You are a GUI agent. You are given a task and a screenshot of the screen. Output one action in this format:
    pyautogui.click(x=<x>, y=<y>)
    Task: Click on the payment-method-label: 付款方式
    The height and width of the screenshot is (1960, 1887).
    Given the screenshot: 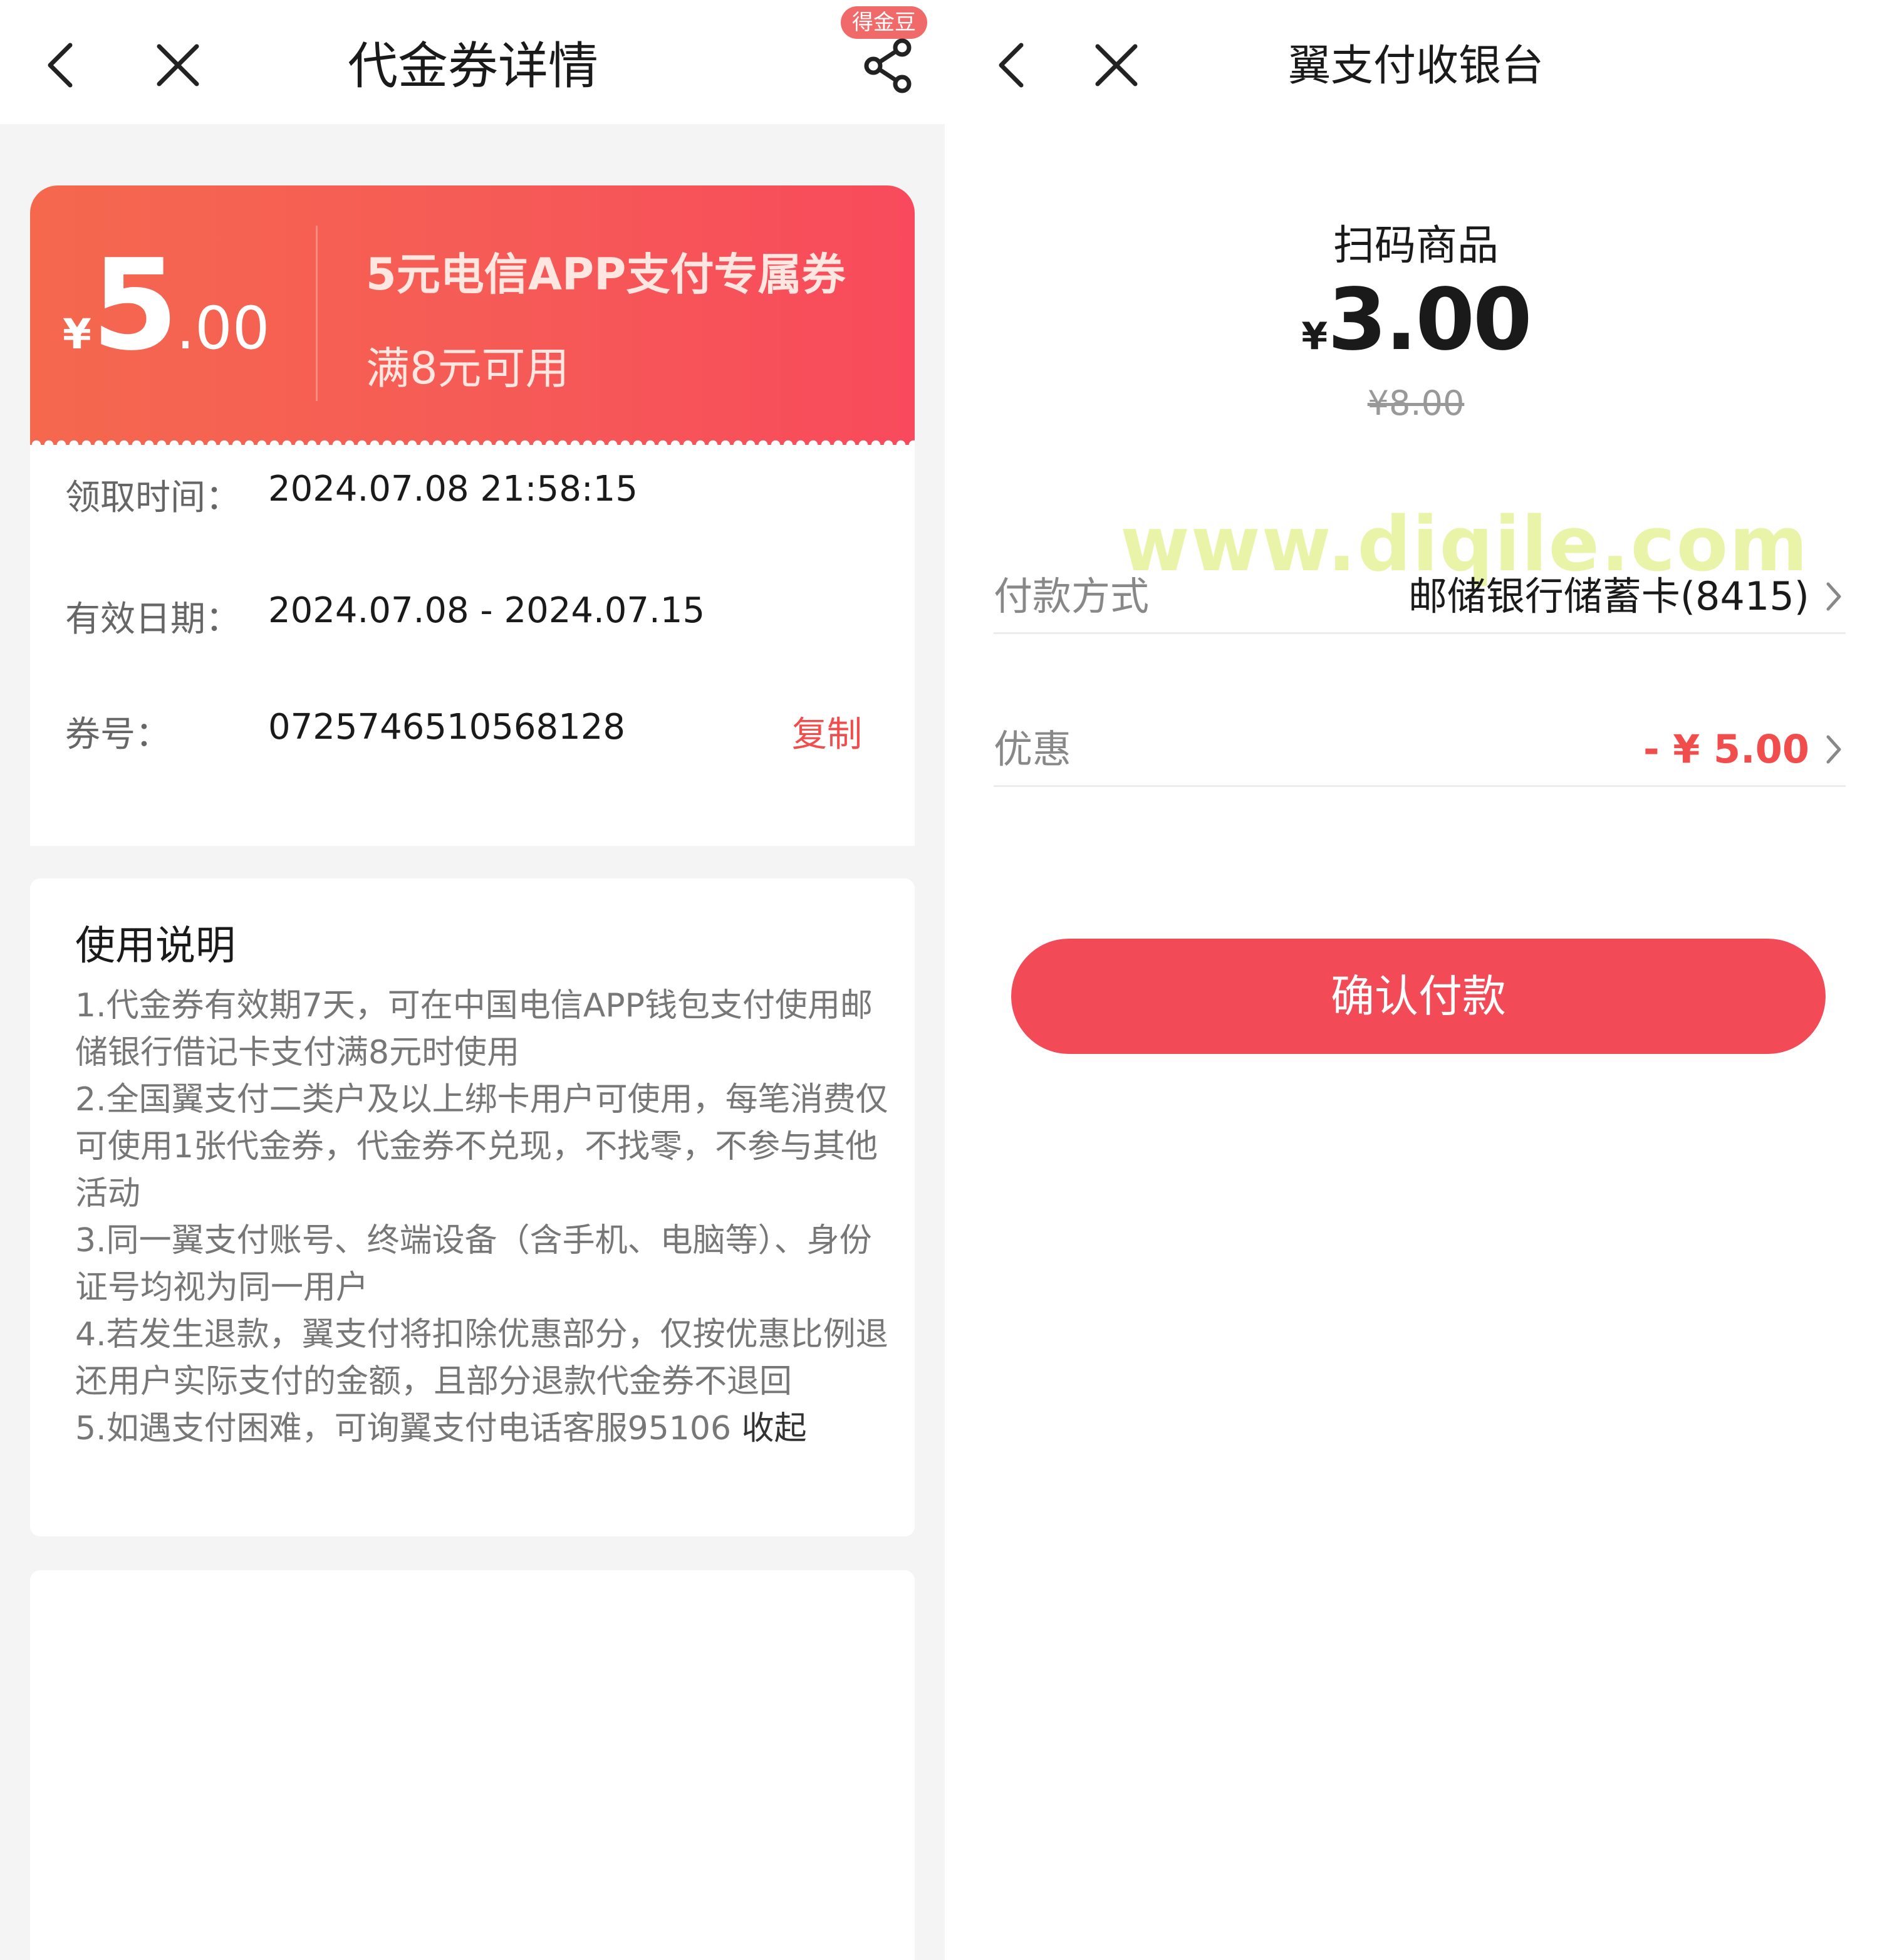 What is the action you would take?
    pyautogui.click(x=1072, y=596)
    